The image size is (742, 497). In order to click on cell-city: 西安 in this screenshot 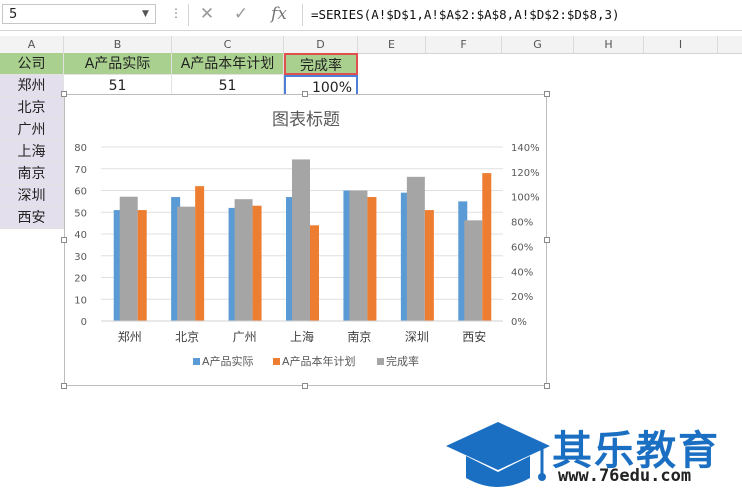, I will do `click(32, 218)`.